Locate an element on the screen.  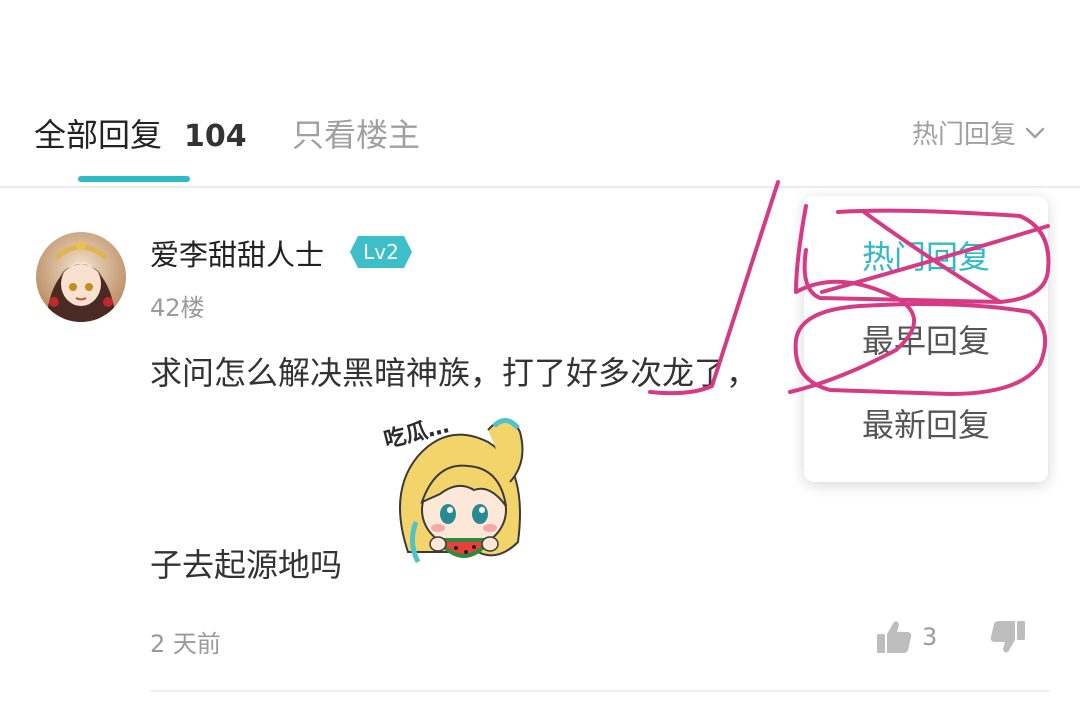
level-badge: Lv2 is located at coordinates (381, 252).